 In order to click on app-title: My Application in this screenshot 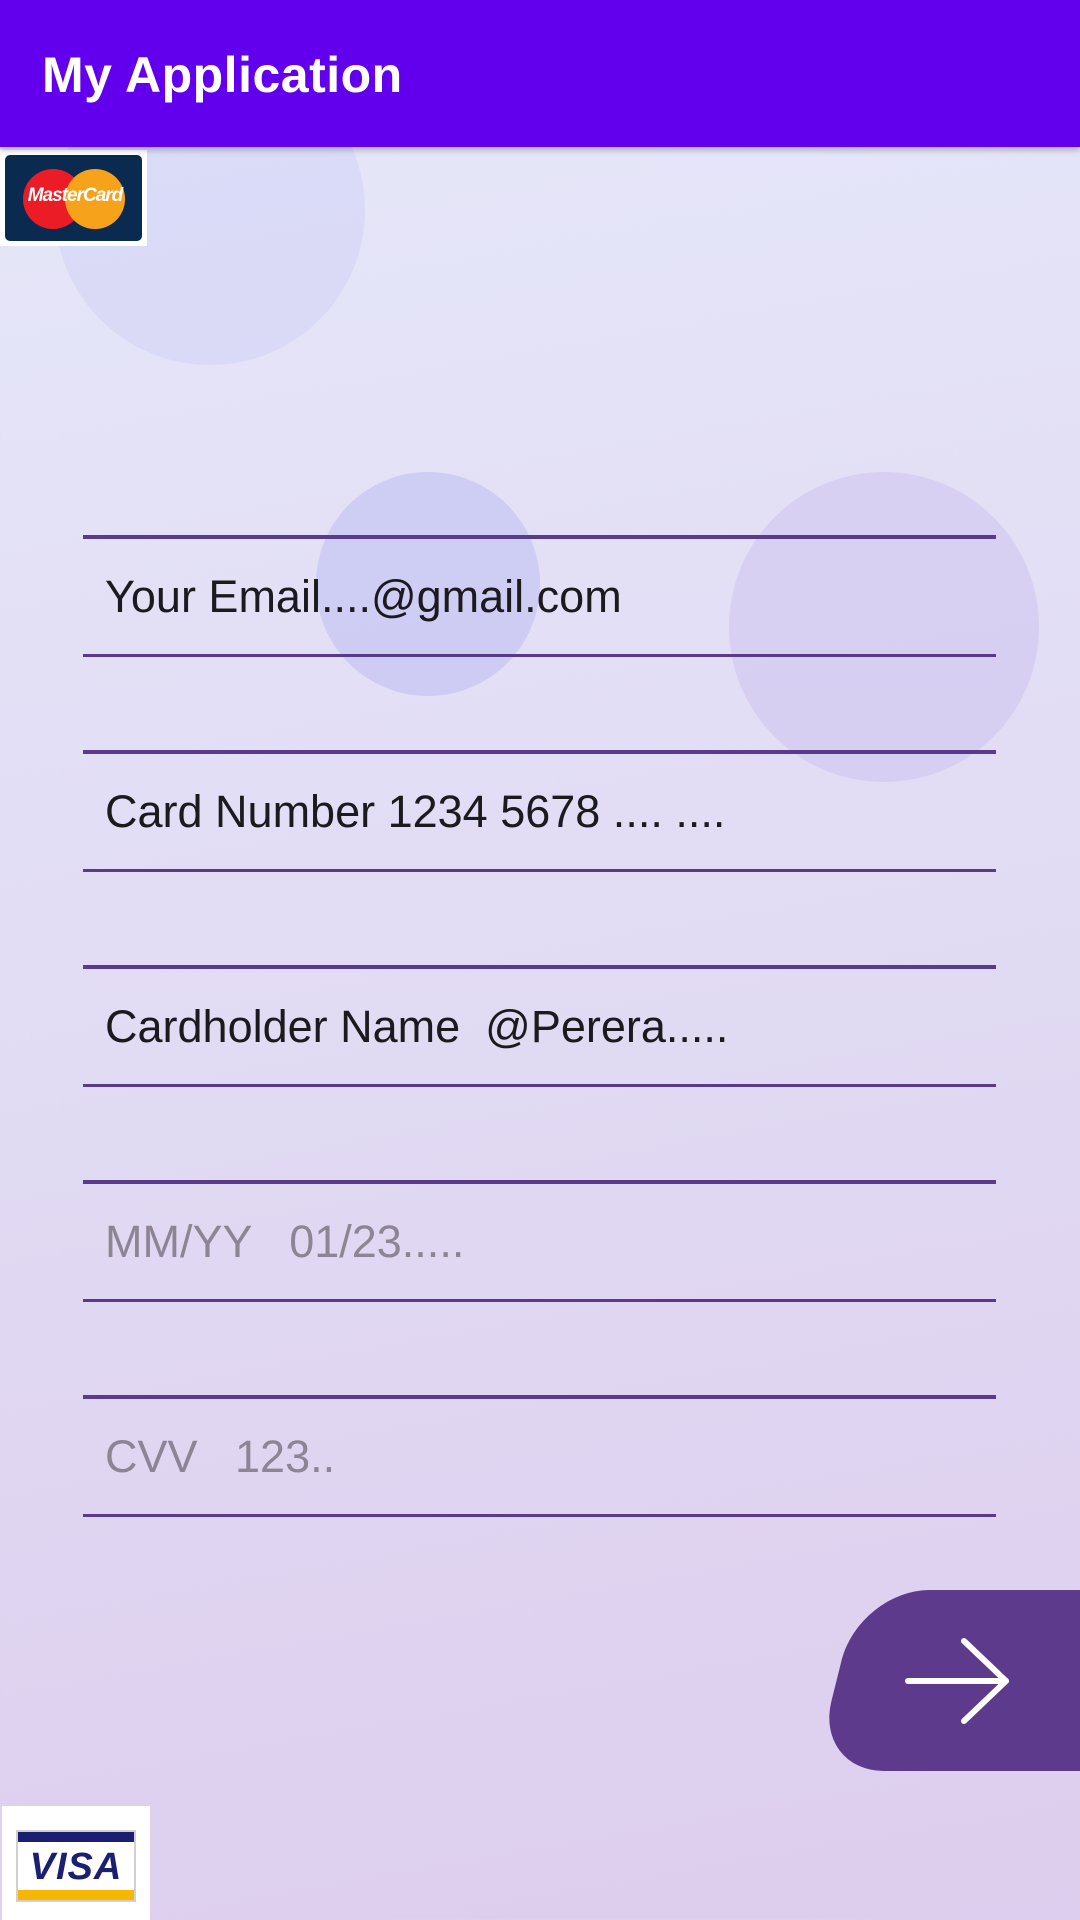, I will do `click(222, 75)`.